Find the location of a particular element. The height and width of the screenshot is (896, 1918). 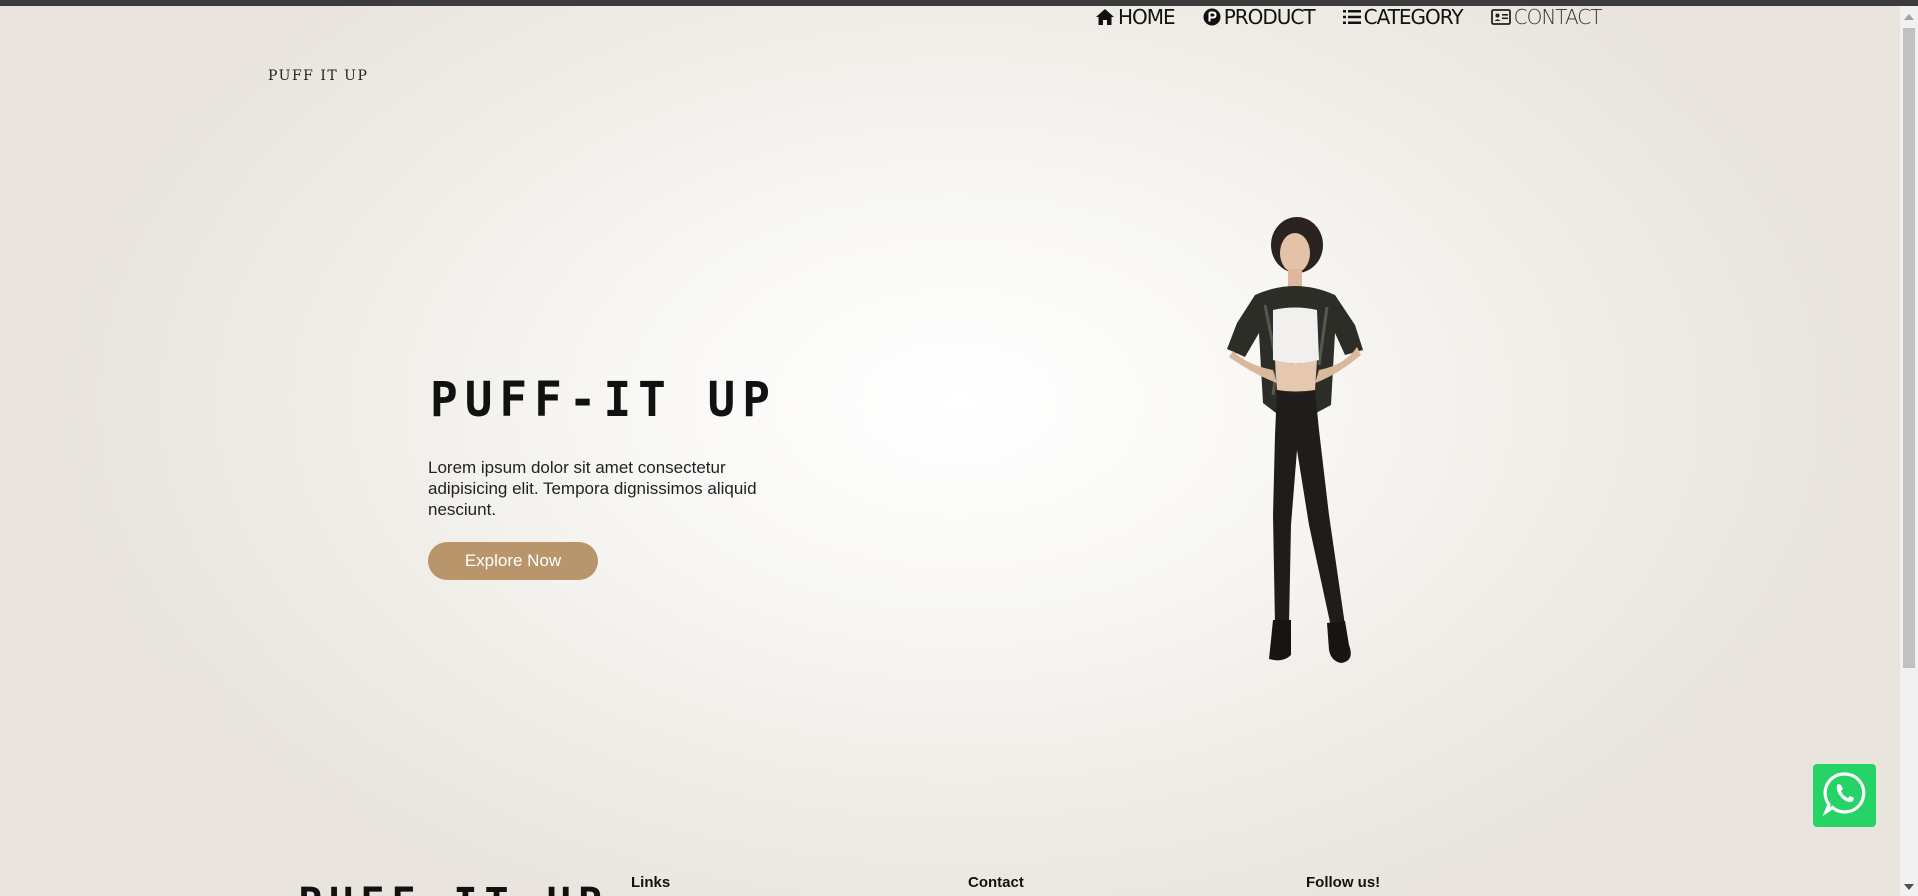

footer-logo: PUFF-IT UP is located at coordinates (453, 888).